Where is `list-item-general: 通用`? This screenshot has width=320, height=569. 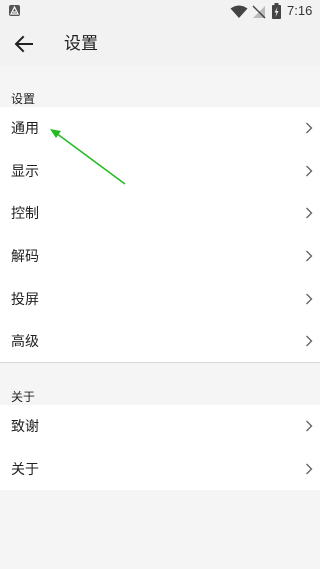 list-item-general: 通用 is located at coordinates (160, 128).